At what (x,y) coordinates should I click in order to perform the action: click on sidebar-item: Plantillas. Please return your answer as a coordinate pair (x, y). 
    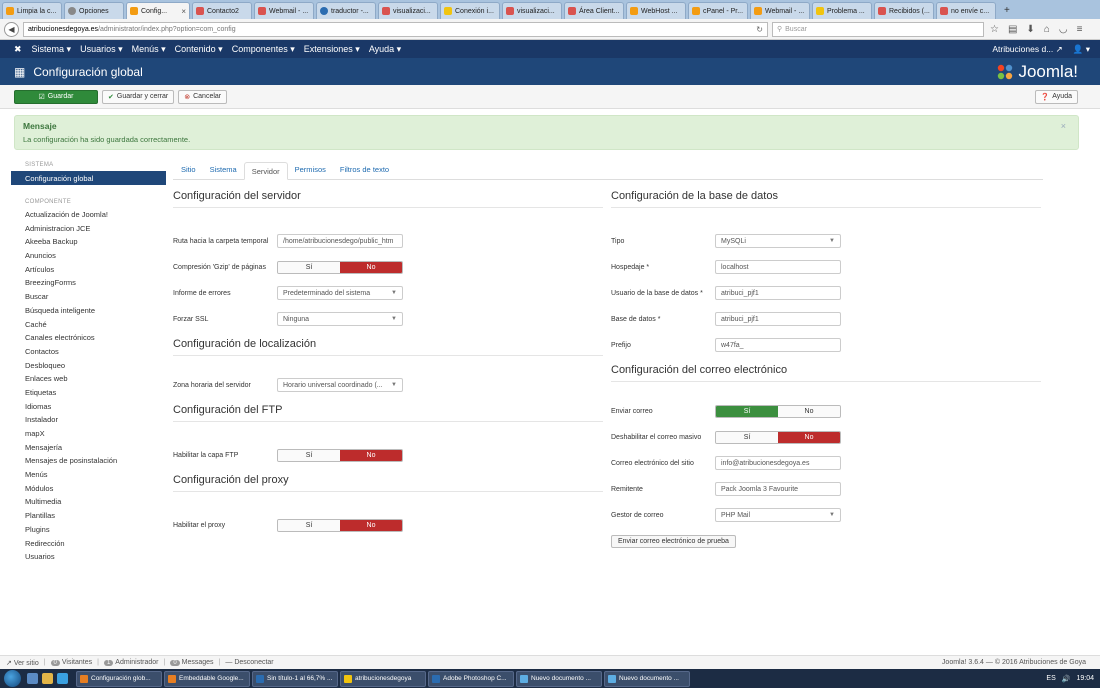
    Looking at the image, I should click on (88, 516).